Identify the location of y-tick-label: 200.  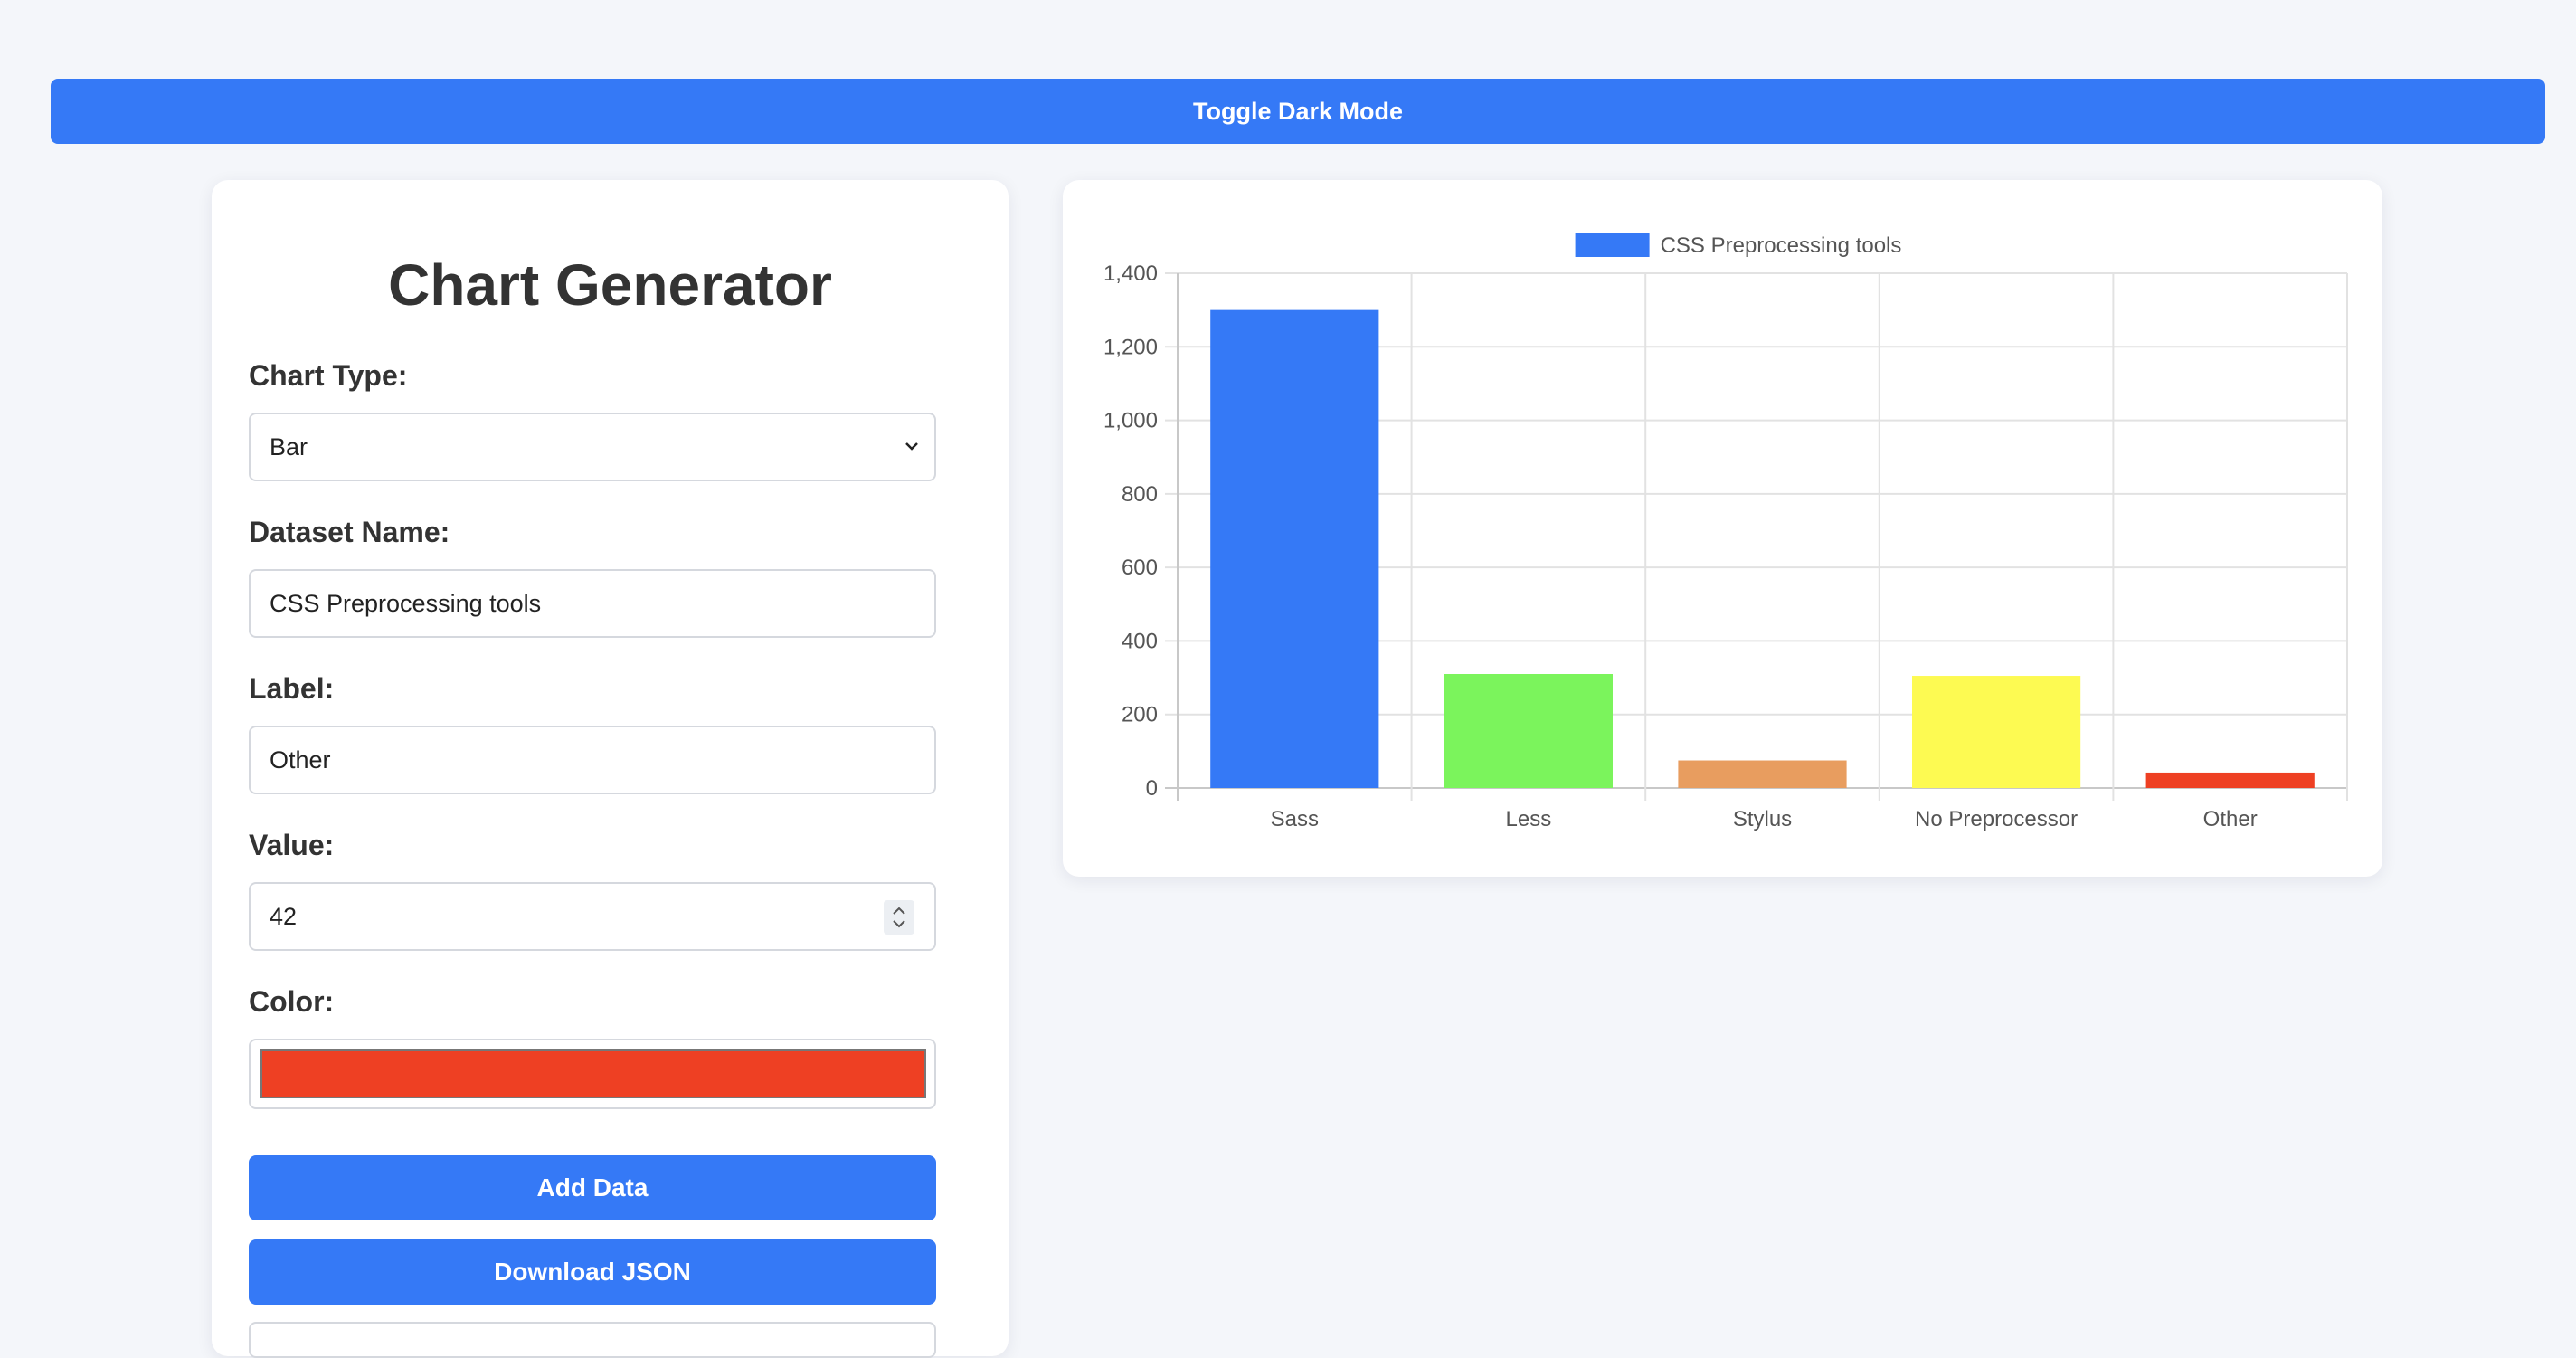
(1140, 715).